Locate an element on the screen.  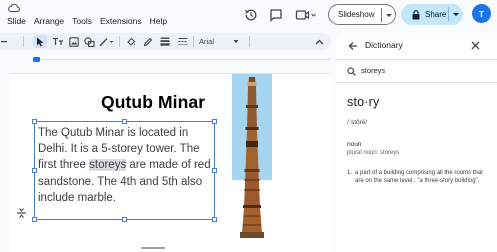
menu-extensions: Extensions is located at coordinates (121, 21).